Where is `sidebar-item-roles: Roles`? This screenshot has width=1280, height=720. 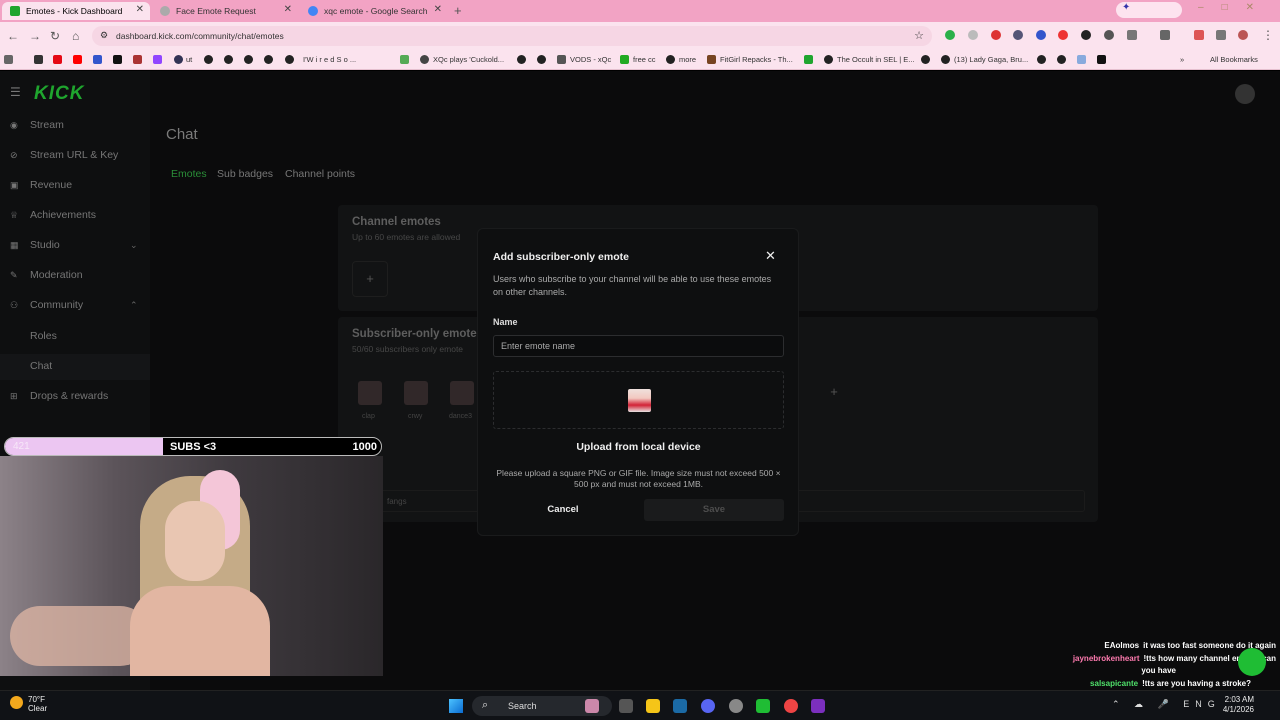
sidebar-item-roles: Roles is located at coordinates (43, 336).